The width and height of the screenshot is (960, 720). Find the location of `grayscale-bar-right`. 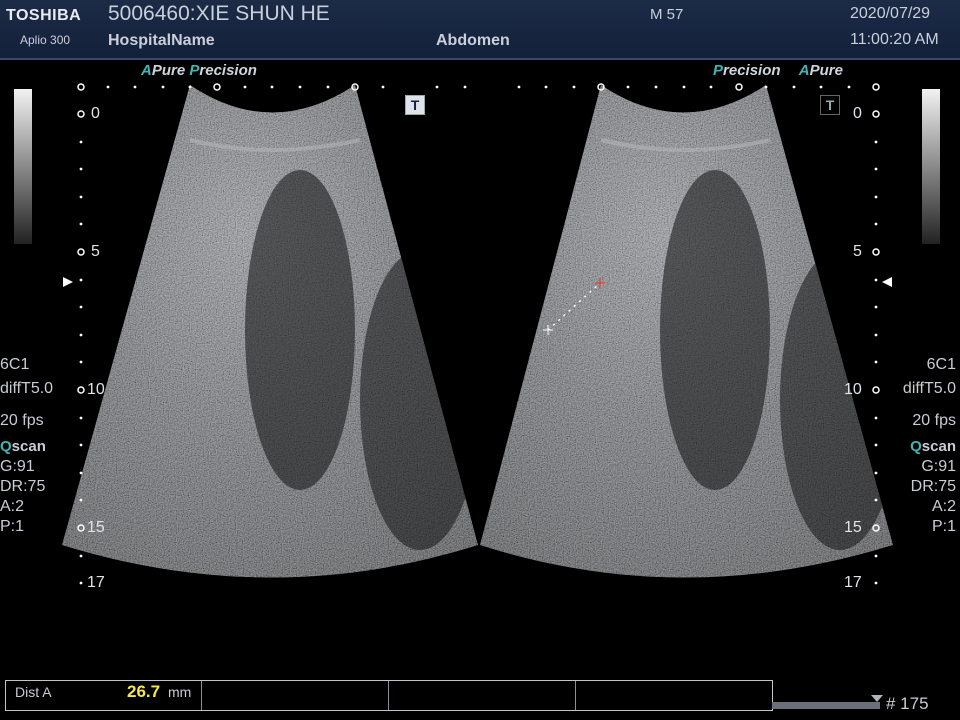

grayscale-bar-right is located at coordinates (931, 166).